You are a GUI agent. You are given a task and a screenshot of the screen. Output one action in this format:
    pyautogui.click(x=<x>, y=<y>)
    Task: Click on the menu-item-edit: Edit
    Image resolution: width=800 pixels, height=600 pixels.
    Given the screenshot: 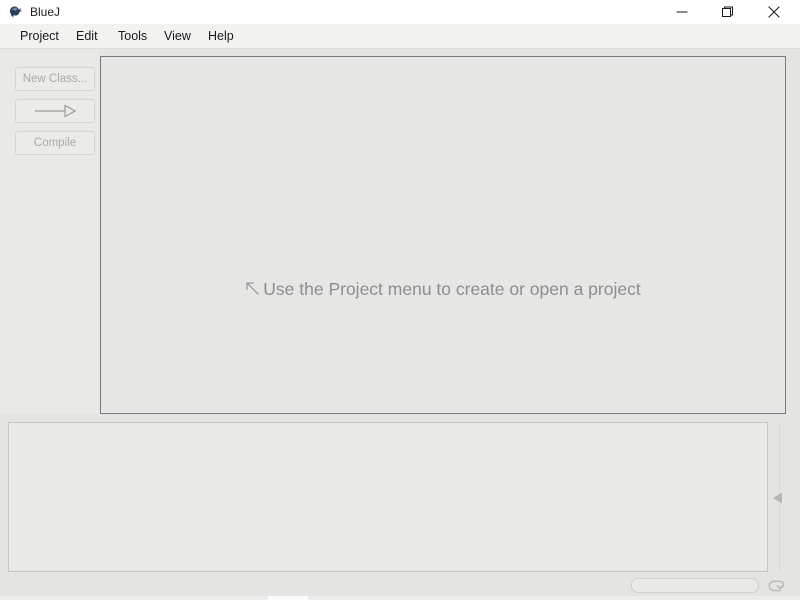 What is the action you would take?
    pyautogui.click(x=87, y=36)
    